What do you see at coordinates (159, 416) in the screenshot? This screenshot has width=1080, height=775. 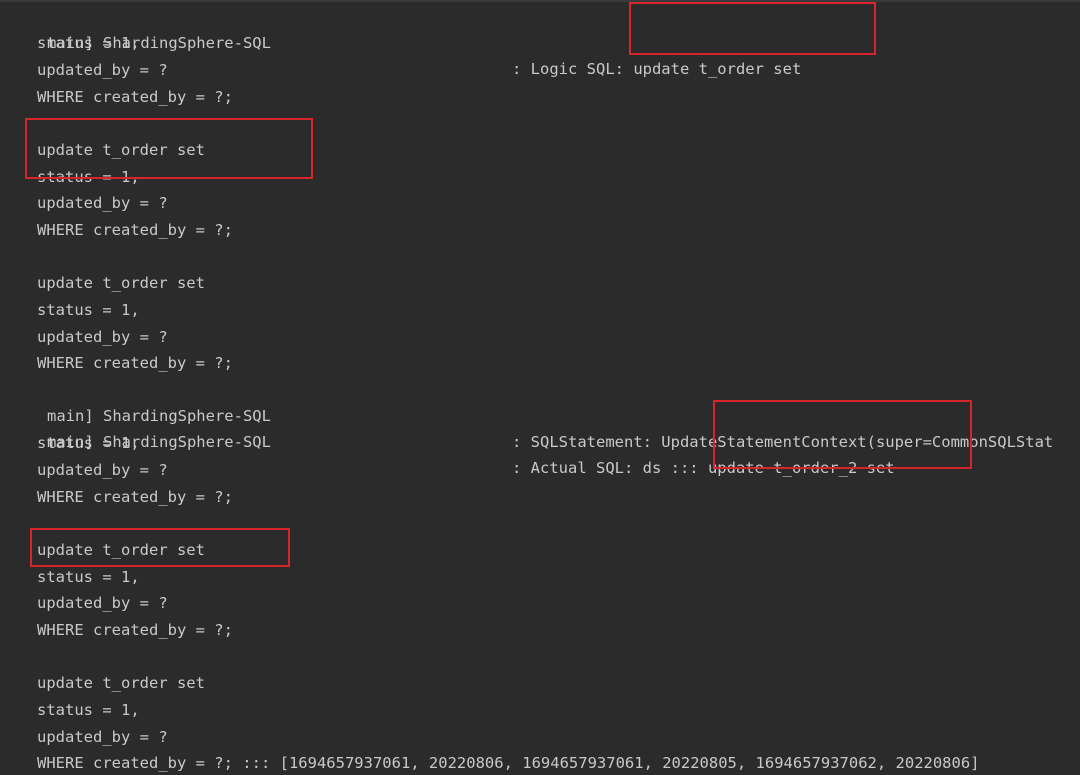 I see `log-prefix: main] ShardingSphere-SQL` at bounding box center [159, 416].